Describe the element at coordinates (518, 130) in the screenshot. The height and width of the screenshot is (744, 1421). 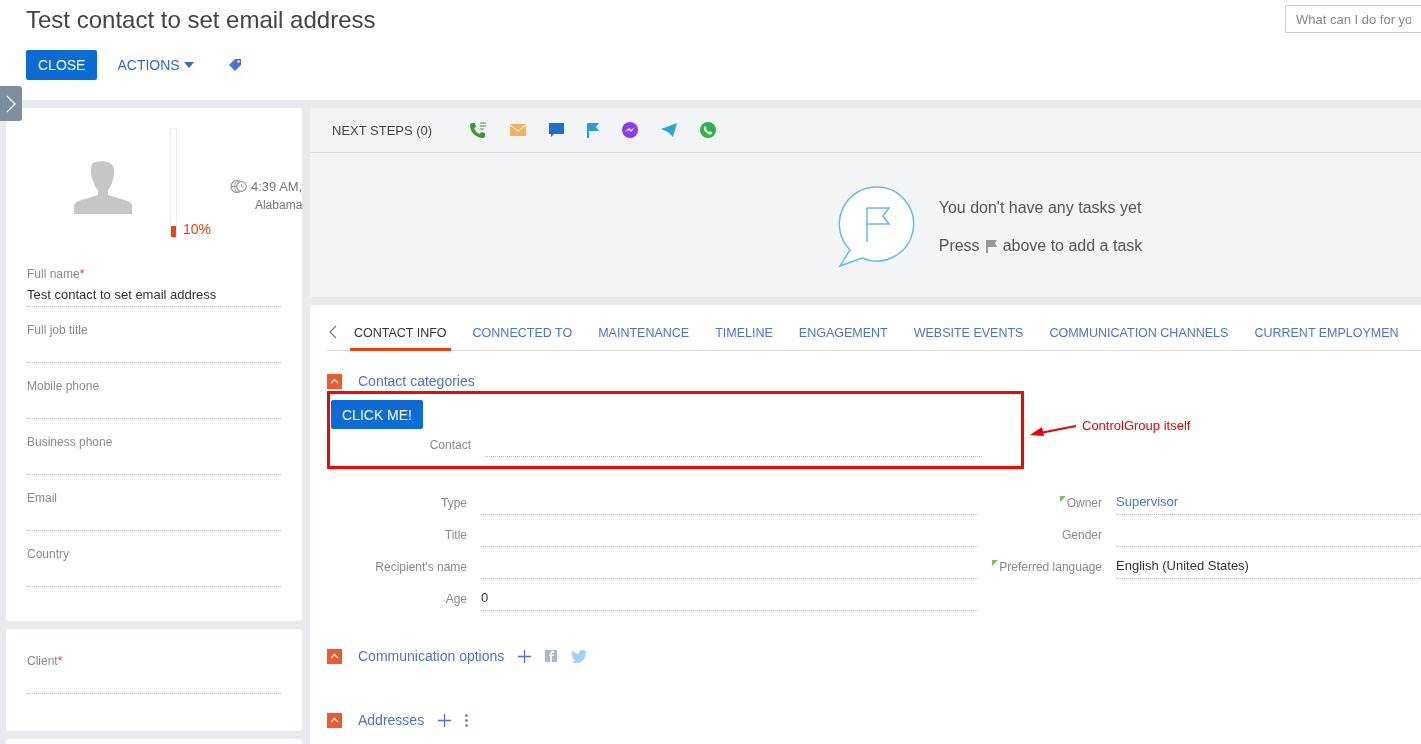
I see `envelope-icon` at that location.